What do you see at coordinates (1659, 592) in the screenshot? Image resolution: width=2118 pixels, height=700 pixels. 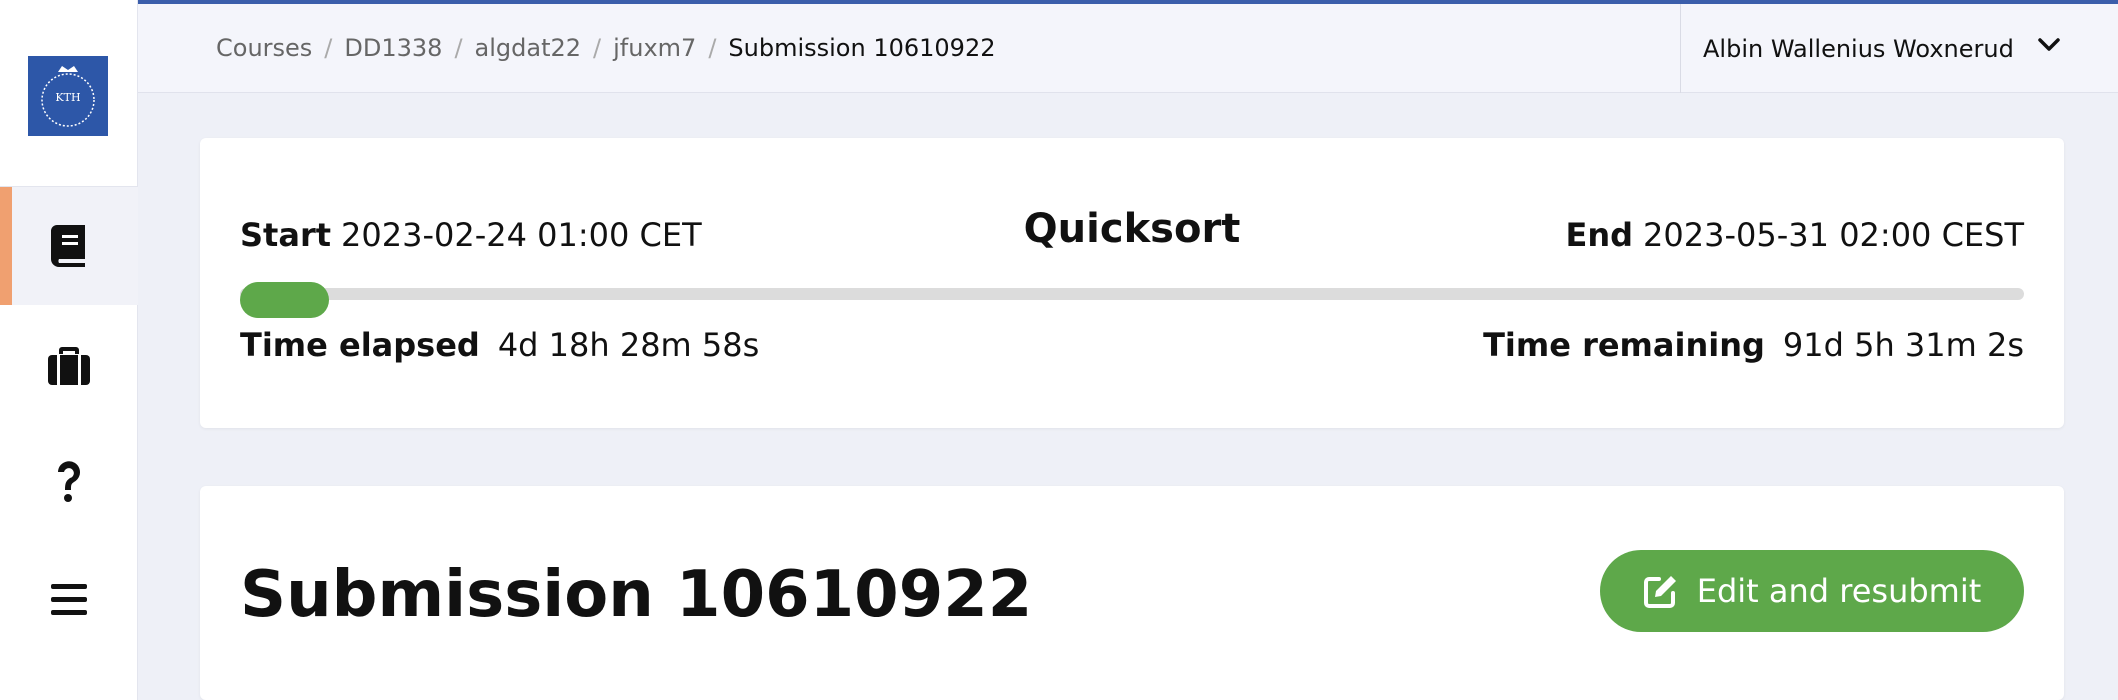 I see `edit-icon` at bounding box center [1659, 592].